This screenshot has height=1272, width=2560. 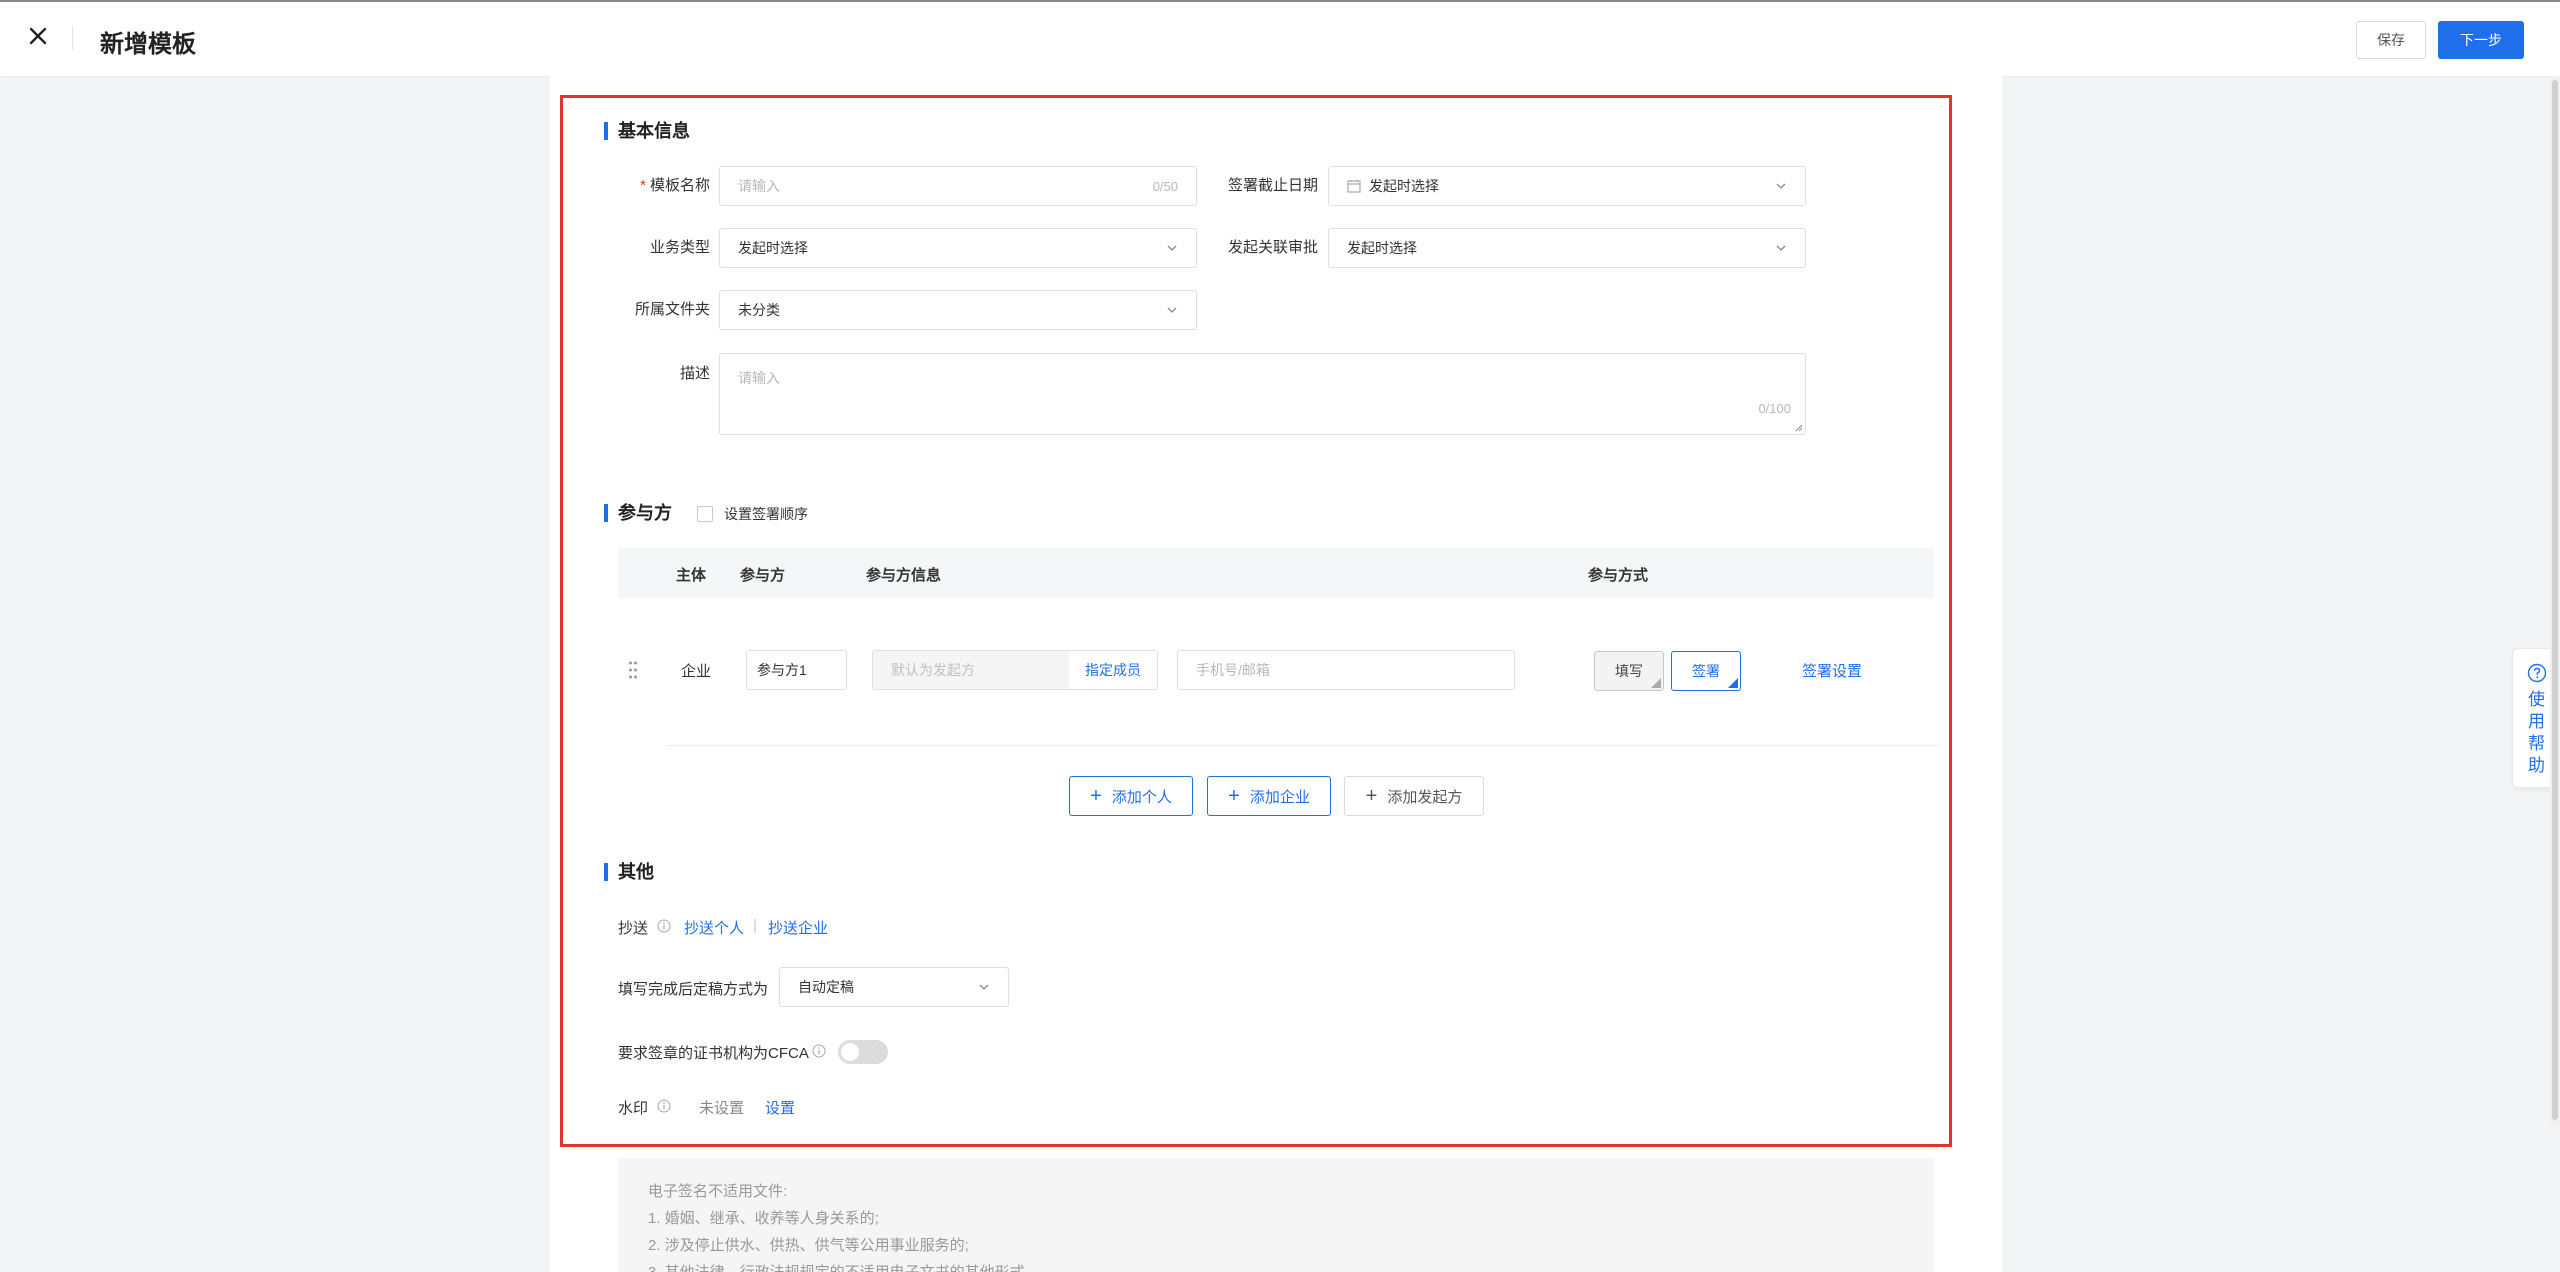 I want to click on drag-handle-icon, so click(x=633, y=670).